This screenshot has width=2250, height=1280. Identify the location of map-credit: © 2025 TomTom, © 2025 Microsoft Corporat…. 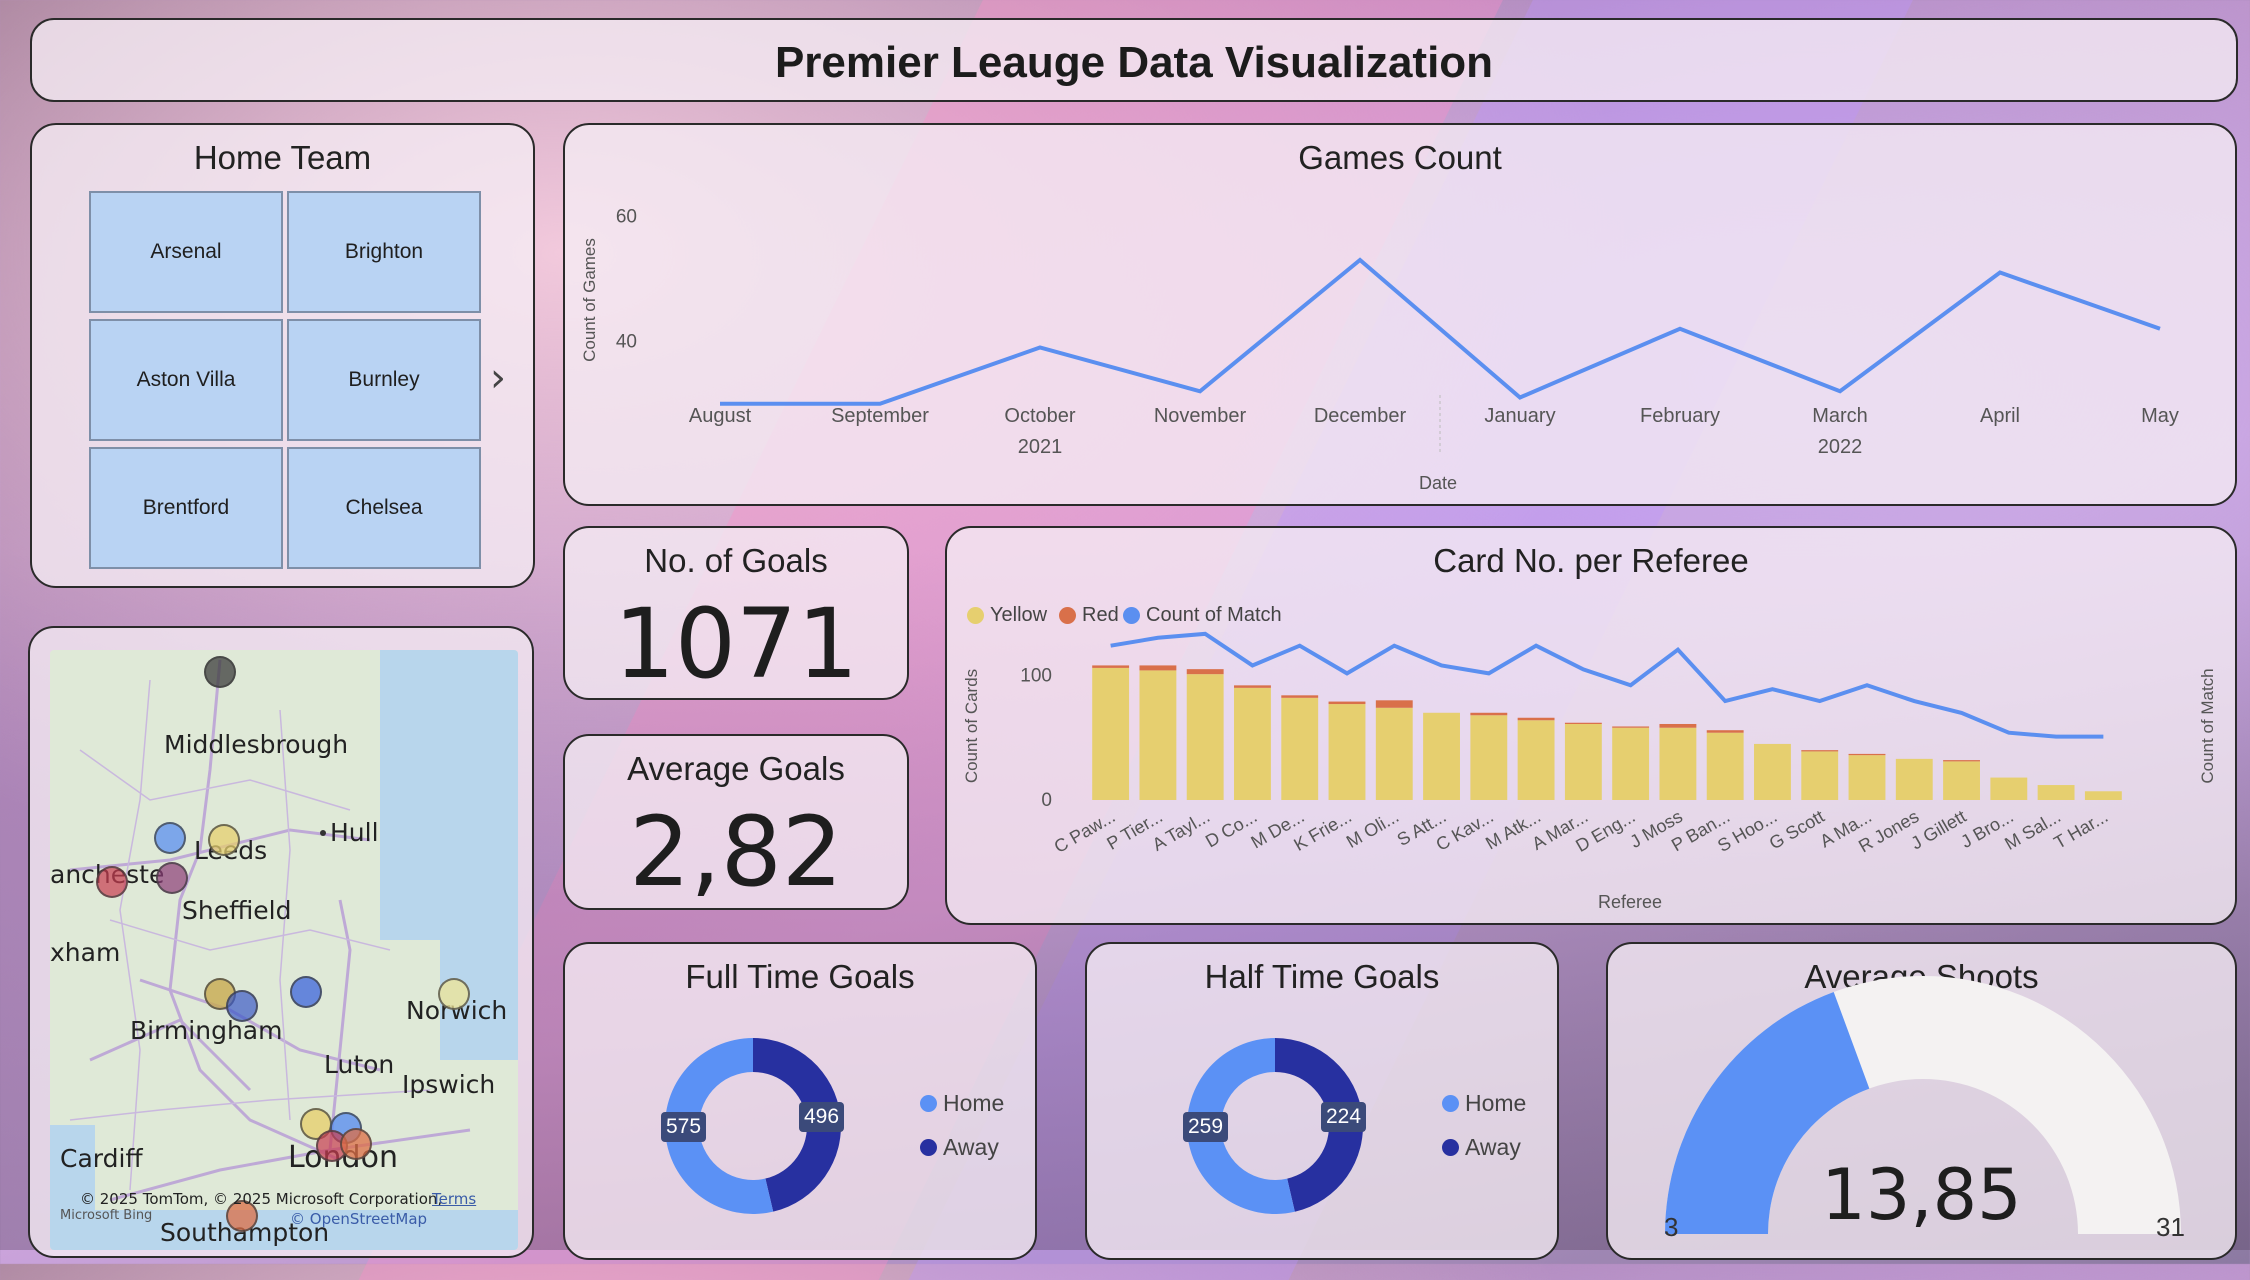
(261, 1199).